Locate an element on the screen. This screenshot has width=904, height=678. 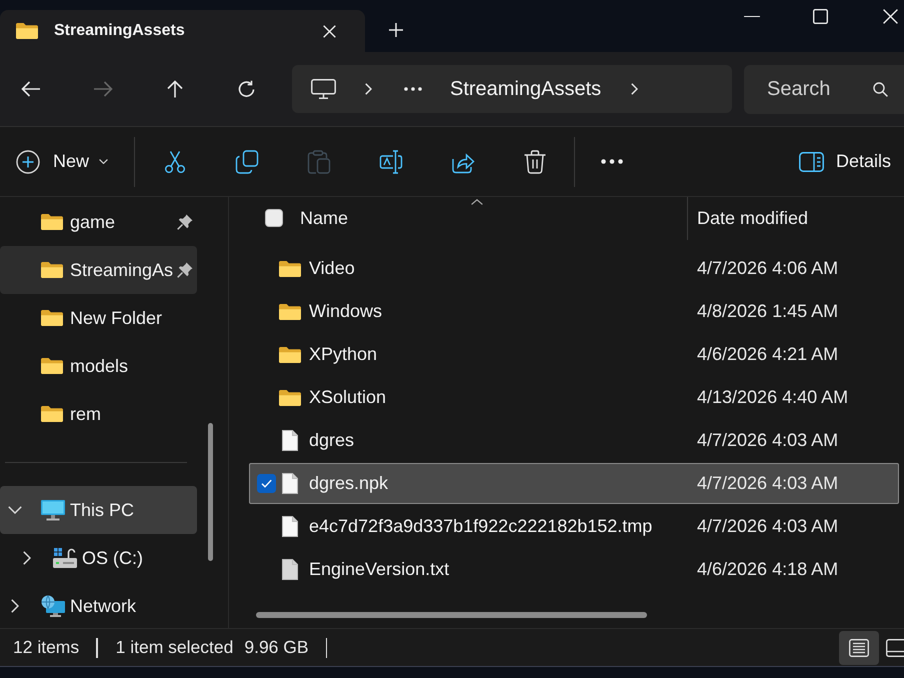
minimize-icon is located at coordinates (752, 17).